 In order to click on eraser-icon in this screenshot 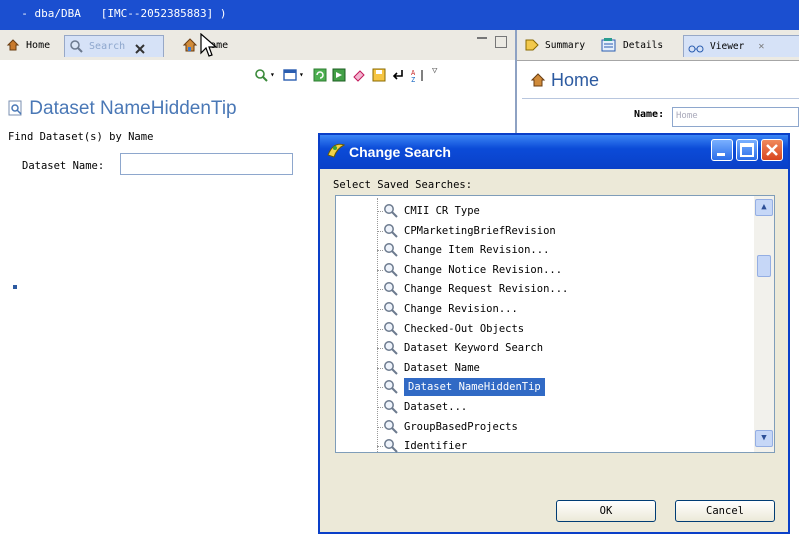, I will do `click(359, 75)`.